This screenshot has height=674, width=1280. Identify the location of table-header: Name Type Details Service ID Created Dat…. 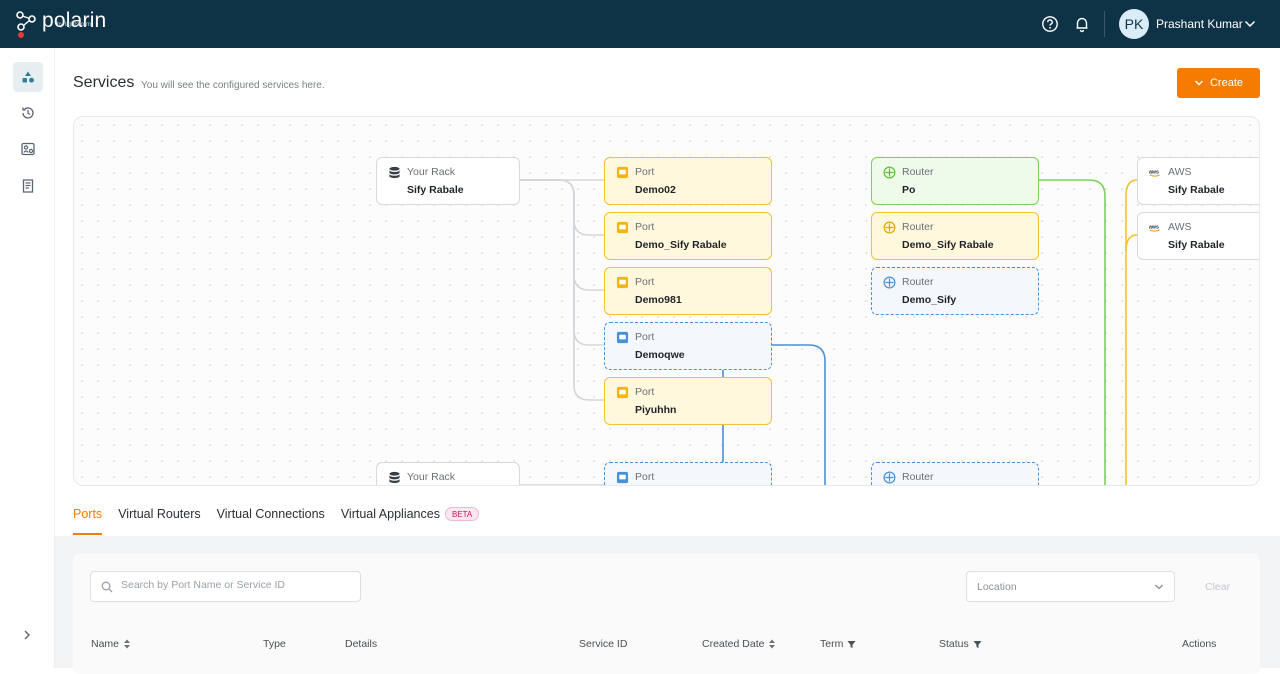
(666, 650).